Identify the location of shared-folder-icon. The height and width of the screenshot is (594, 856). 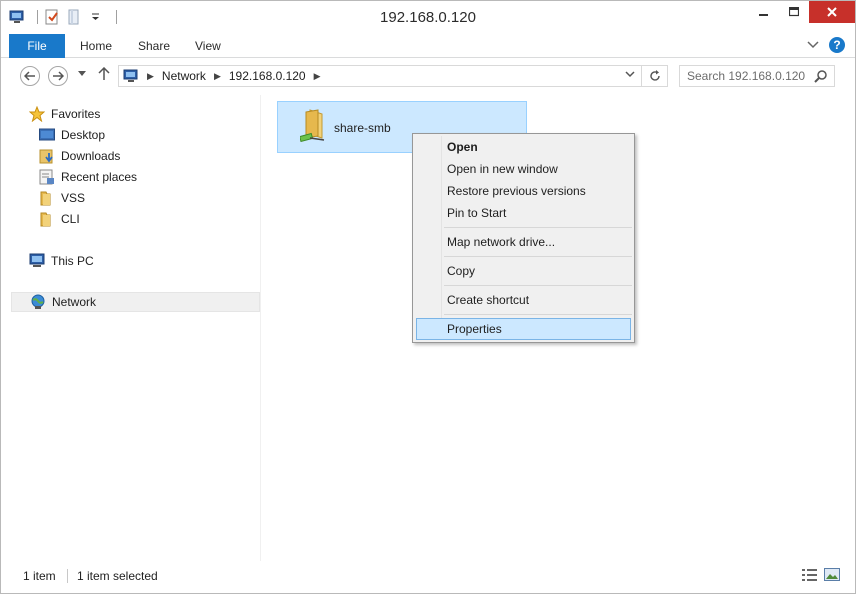
(313, 125).